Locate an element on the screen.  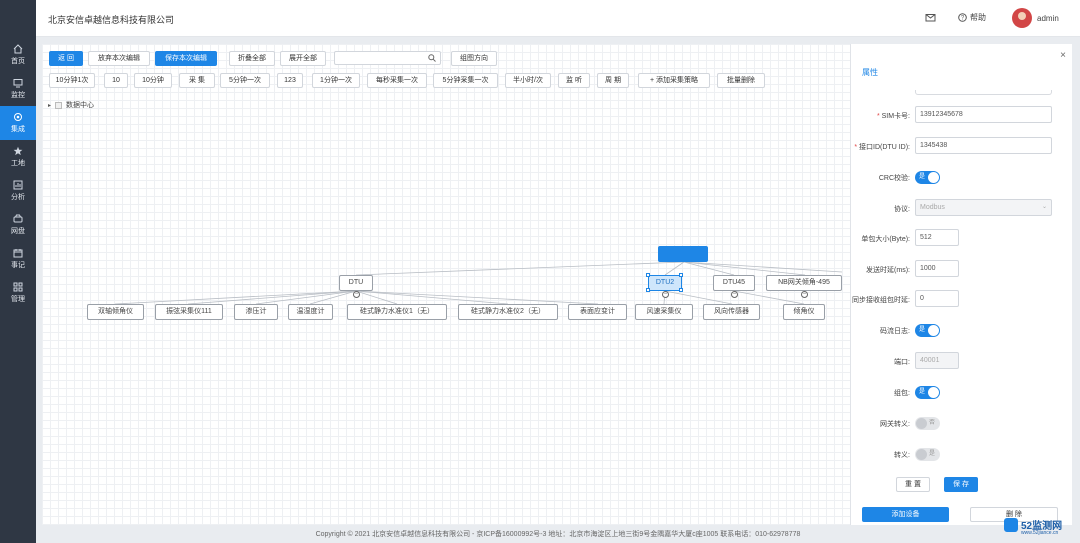
nav-item-events: 事记 is located at coordinates (18, 259).